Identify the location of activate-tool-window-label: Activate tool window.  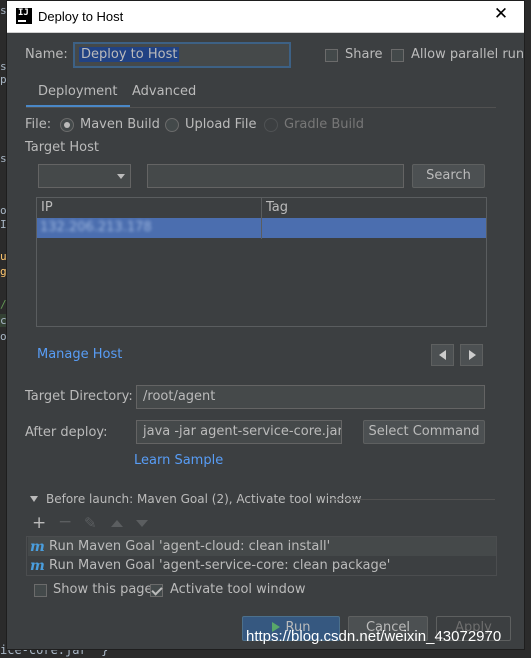
(238, 589).